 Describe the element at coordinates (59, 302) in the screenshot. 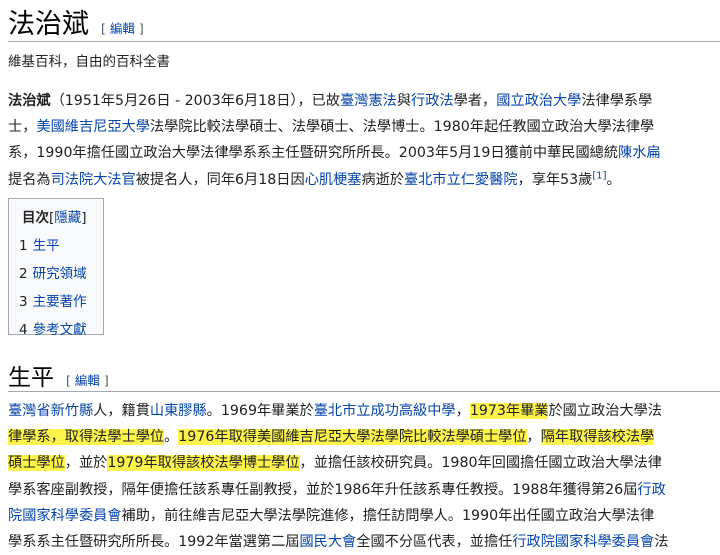

I see `toc-label: 主要著作` at that location.